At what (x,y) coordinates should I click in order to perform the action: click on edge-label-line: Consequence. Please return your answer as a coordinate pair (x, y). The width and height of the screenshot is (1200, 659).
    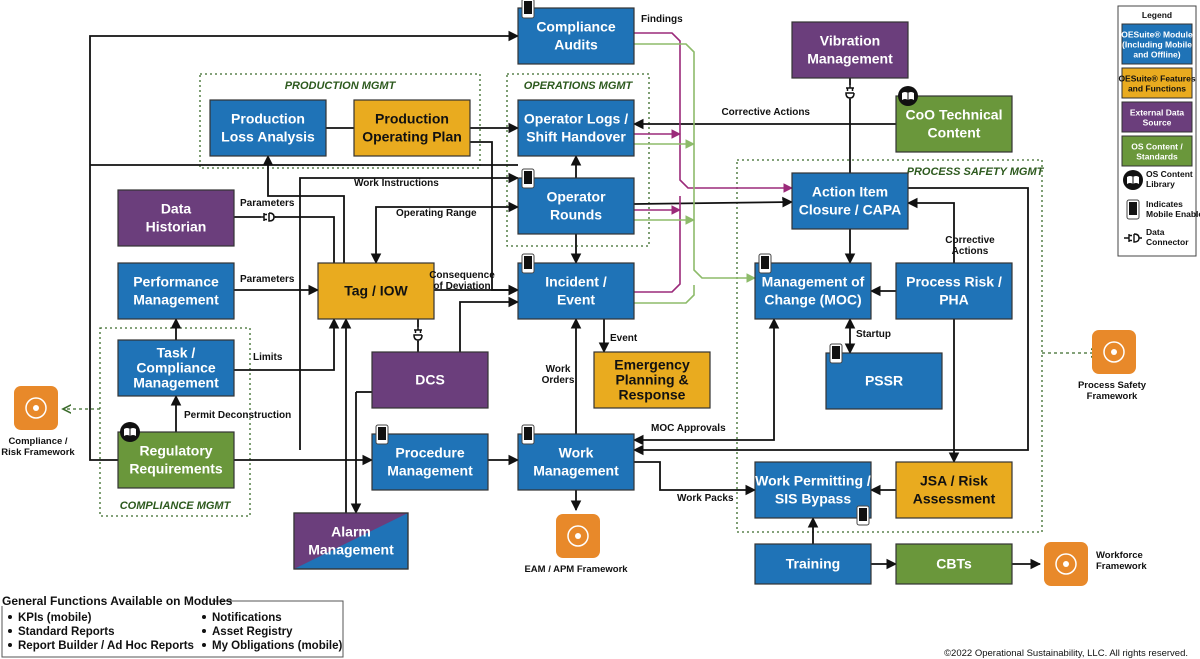
    Looking at the image, I should click on (462, 275).